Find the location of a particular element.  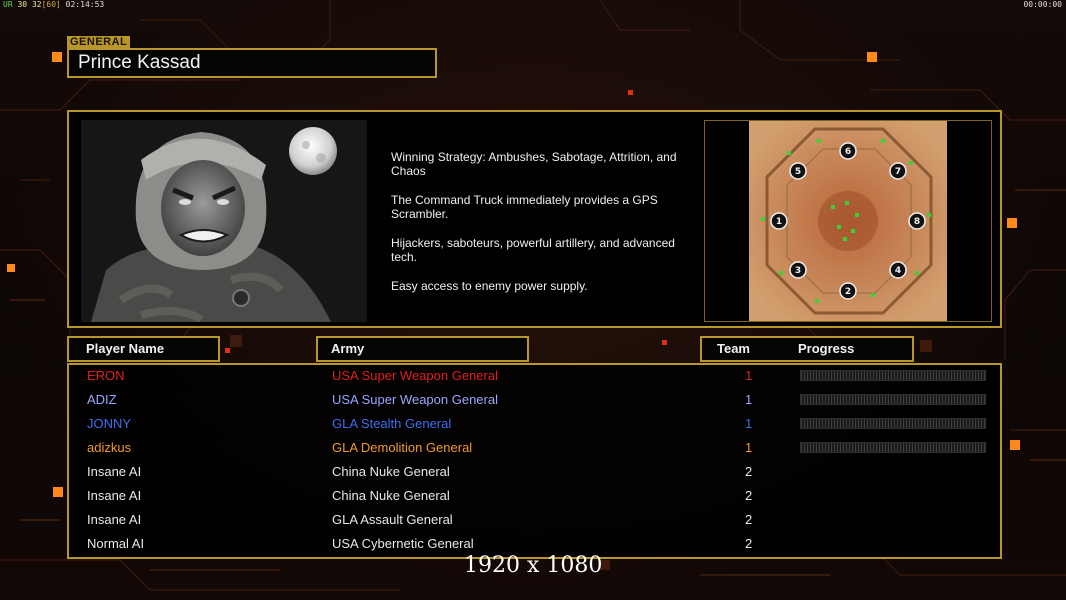

fps-label: UR is located at coordinates (8, 4).